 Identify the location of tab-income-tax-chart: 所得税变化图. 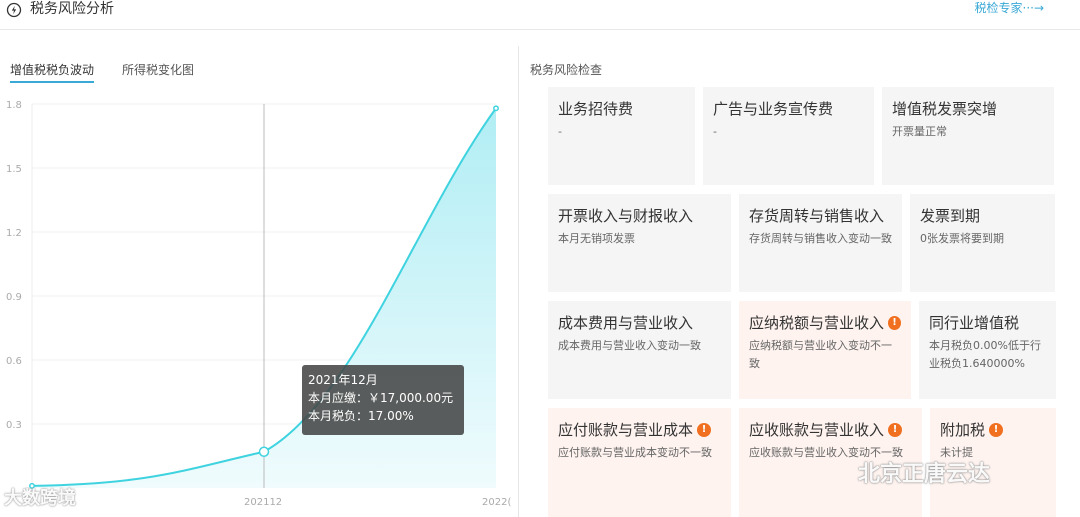
(158, 70).